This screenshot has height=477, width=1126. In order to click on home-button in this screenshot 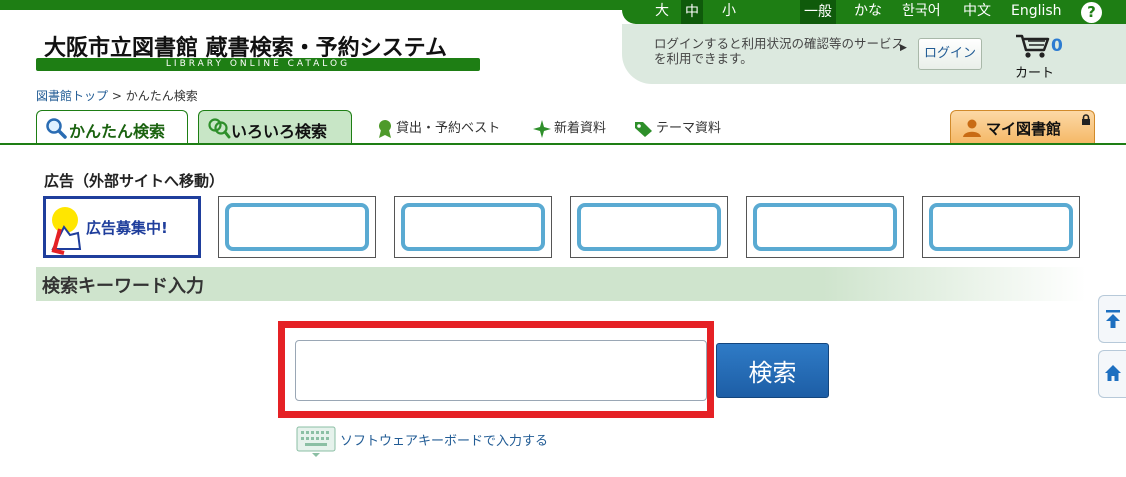, I will do `click(1112, 374)`.